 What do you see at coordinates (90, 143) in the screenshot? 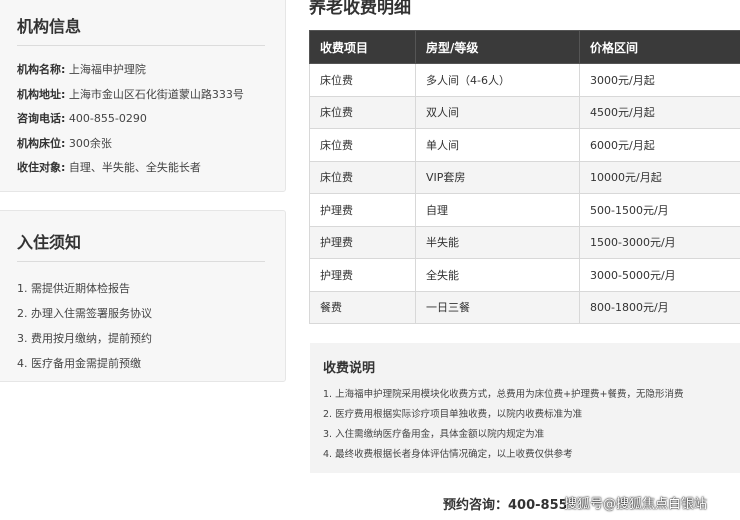
I see `info-value: 300余张` at bounding box center [90, 143].